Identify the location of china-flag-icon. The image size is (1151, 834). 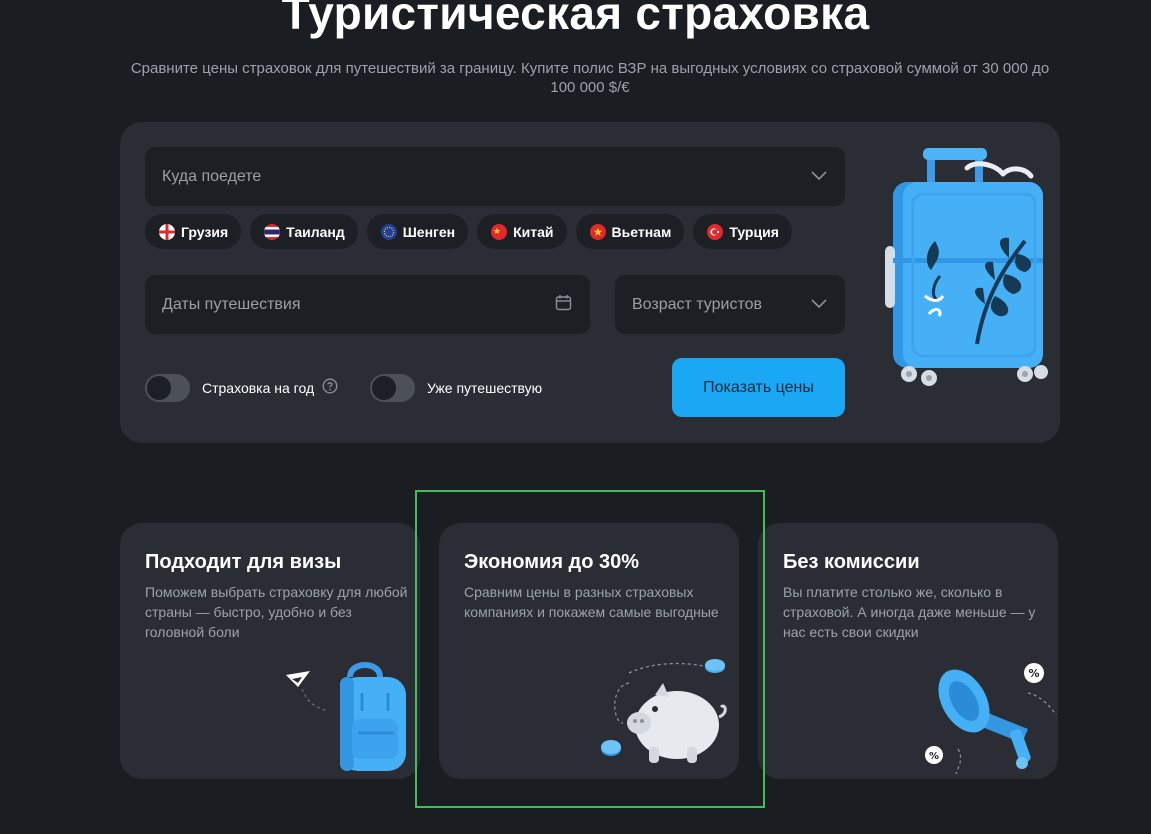
(499, 231).